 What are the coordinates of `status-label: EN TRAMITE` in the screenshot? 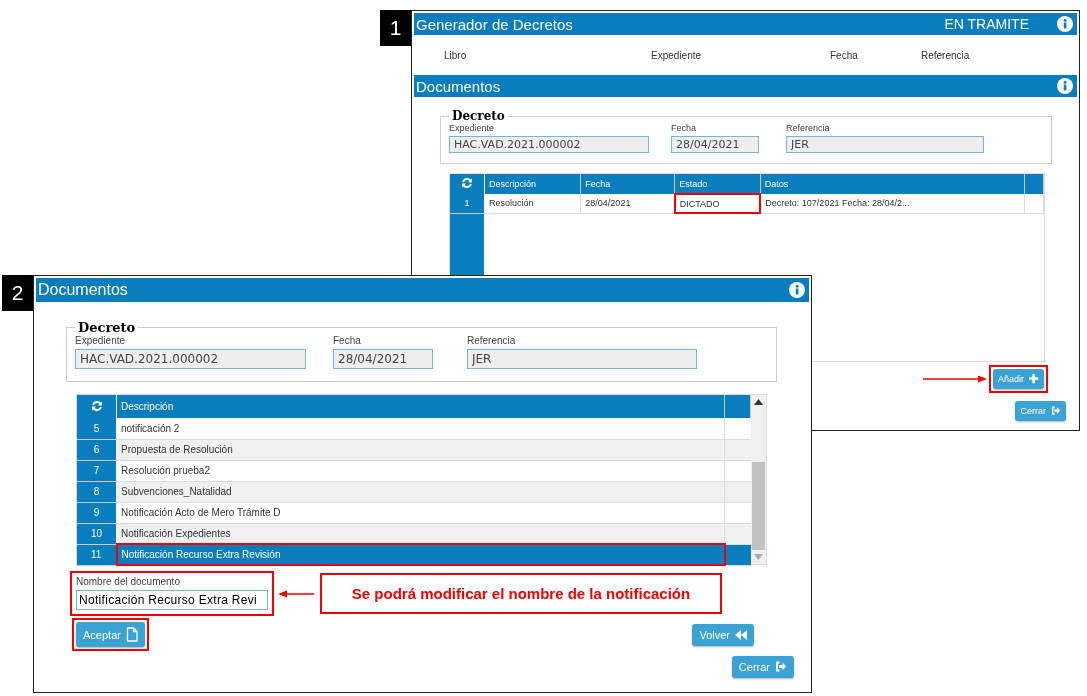 It's located at (986, 24).